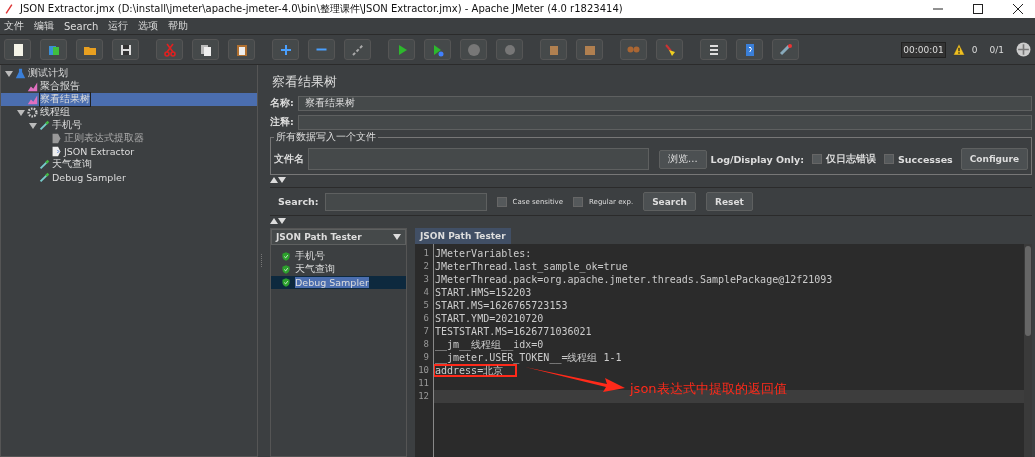 Image resolution: width=1035 pixels, height=457 pixels. What do you see at coordinates (426, 279) in the screenshot?
I see `line-number: 3` at bounding box center [426, 279].